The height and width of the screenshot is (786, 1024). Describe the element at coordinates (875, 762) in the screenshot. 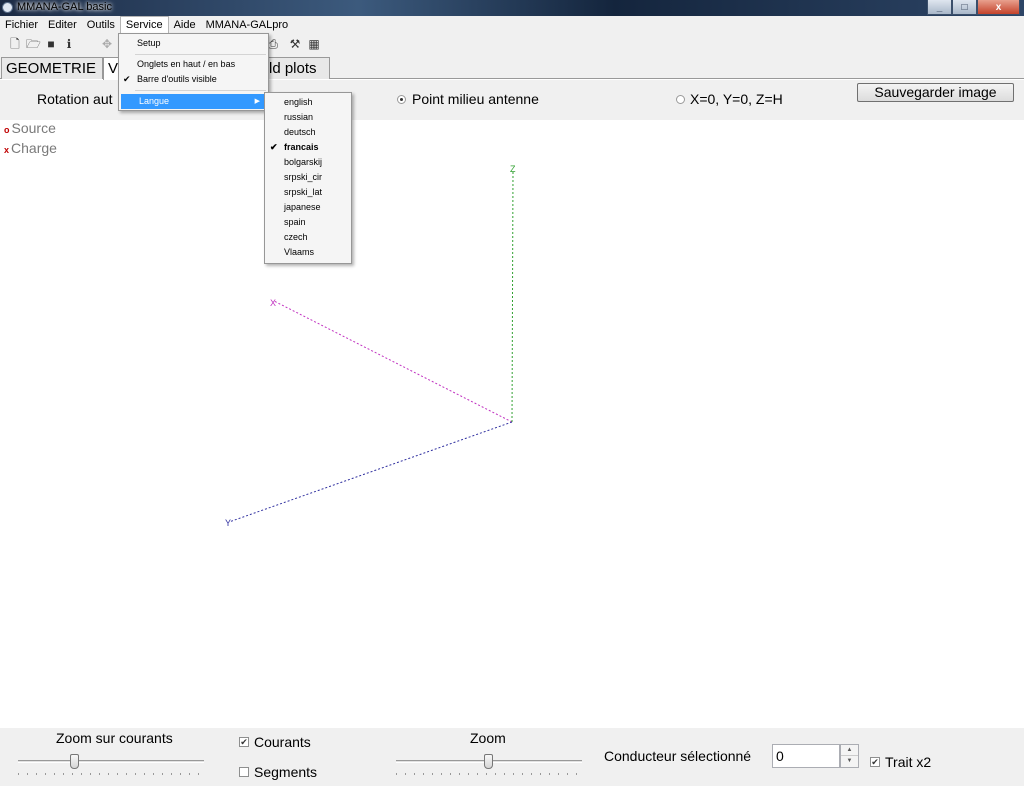

I see `trait-x2-checkbox: ✔` at that location.